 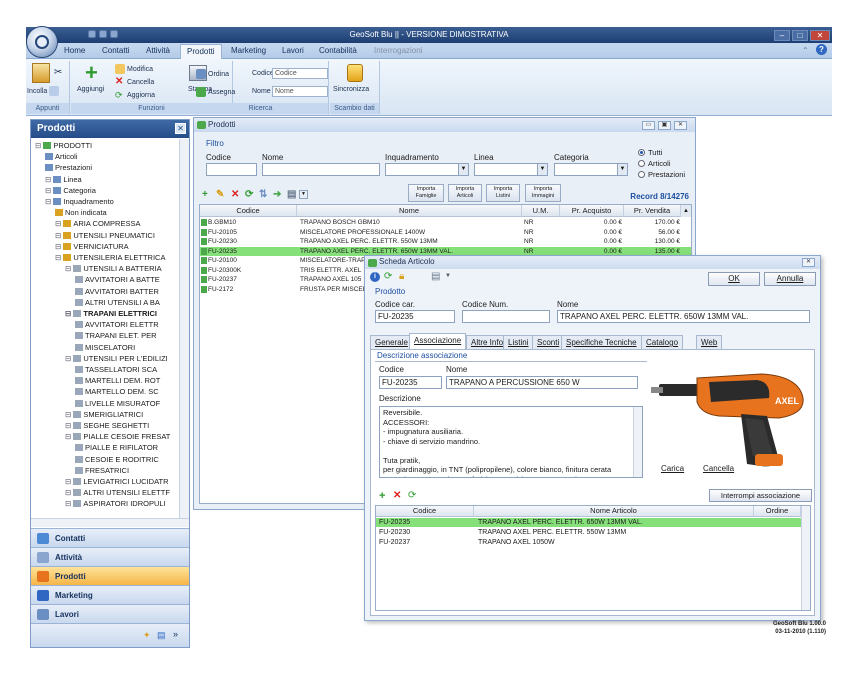 I want to click on tab-altreinfo: Altre Info, so click(x=487, y=342).